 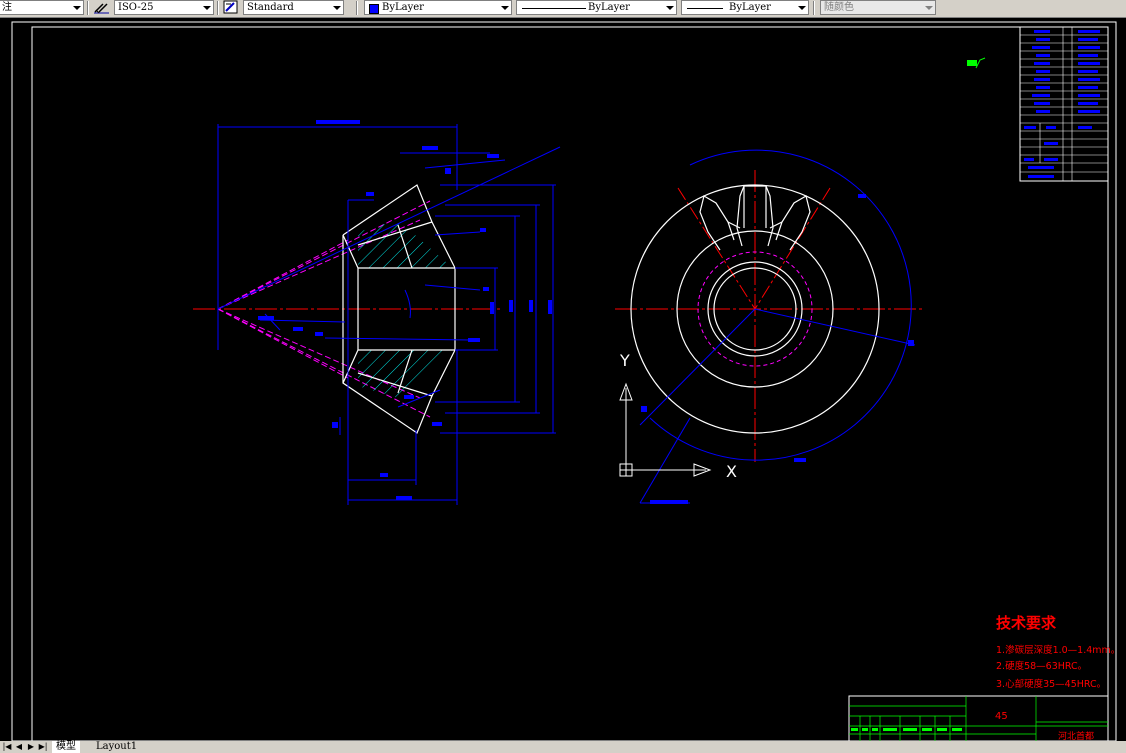 I want to click on color-combo-value: ByLayer, so click(x=403, y=7).